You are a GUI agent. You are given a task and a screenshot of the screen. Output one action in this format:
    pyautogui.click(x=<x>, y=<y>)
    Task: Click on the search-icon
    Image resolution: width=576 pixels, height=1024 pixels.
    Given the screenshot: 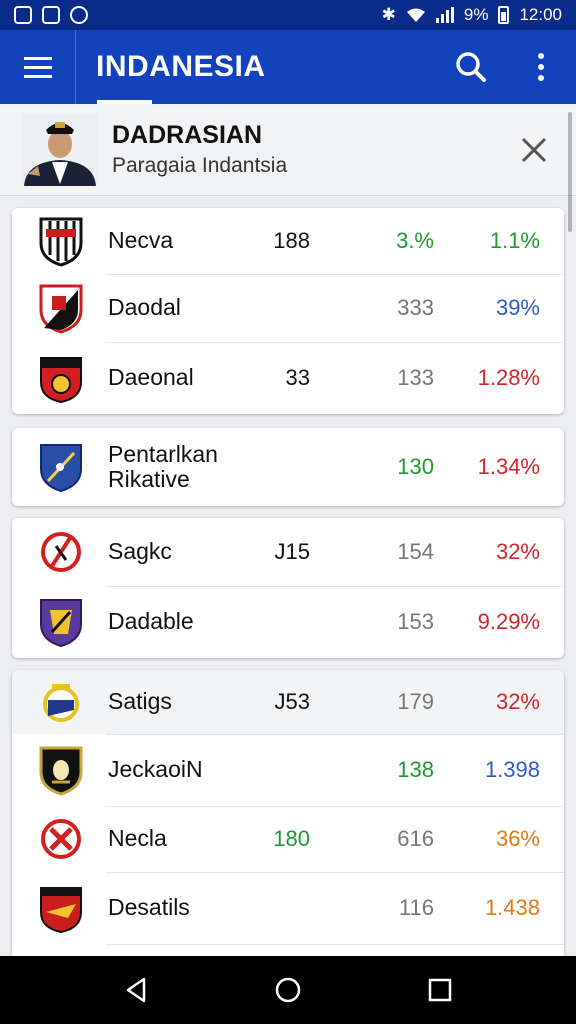 What is the action you would take?
    pyautogui.click(x=471, y=67)
    